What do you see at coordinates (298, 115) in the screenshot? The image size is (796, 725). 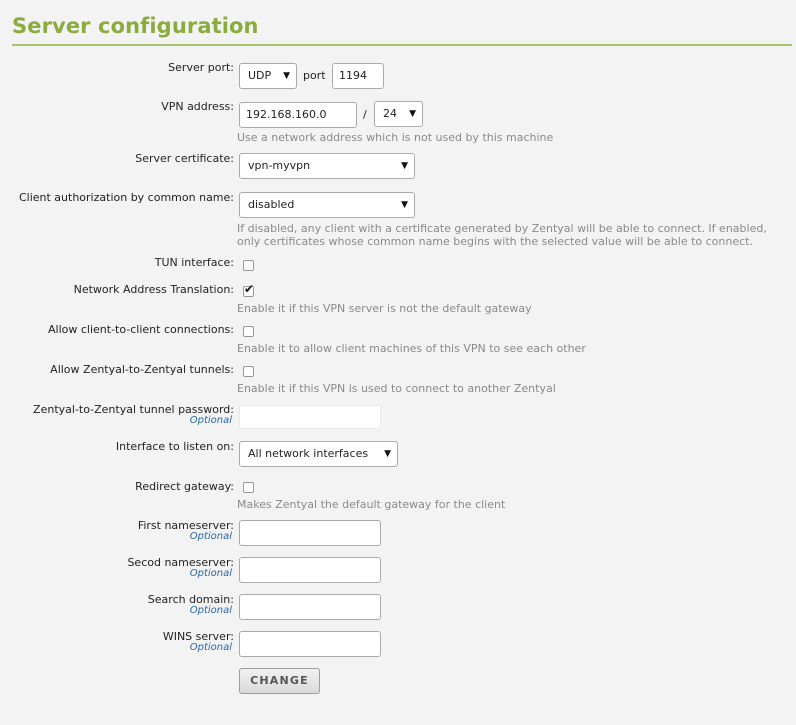 I see `vpn-address-input: 192.168.160.0` at bounding box center [298, 115].